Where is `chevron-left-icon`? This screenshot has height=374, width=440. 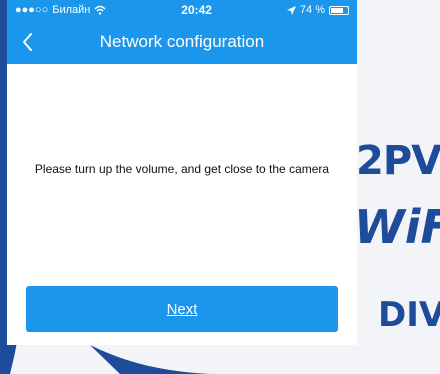 chevron-left-icon is located at coordinates (29, 42).